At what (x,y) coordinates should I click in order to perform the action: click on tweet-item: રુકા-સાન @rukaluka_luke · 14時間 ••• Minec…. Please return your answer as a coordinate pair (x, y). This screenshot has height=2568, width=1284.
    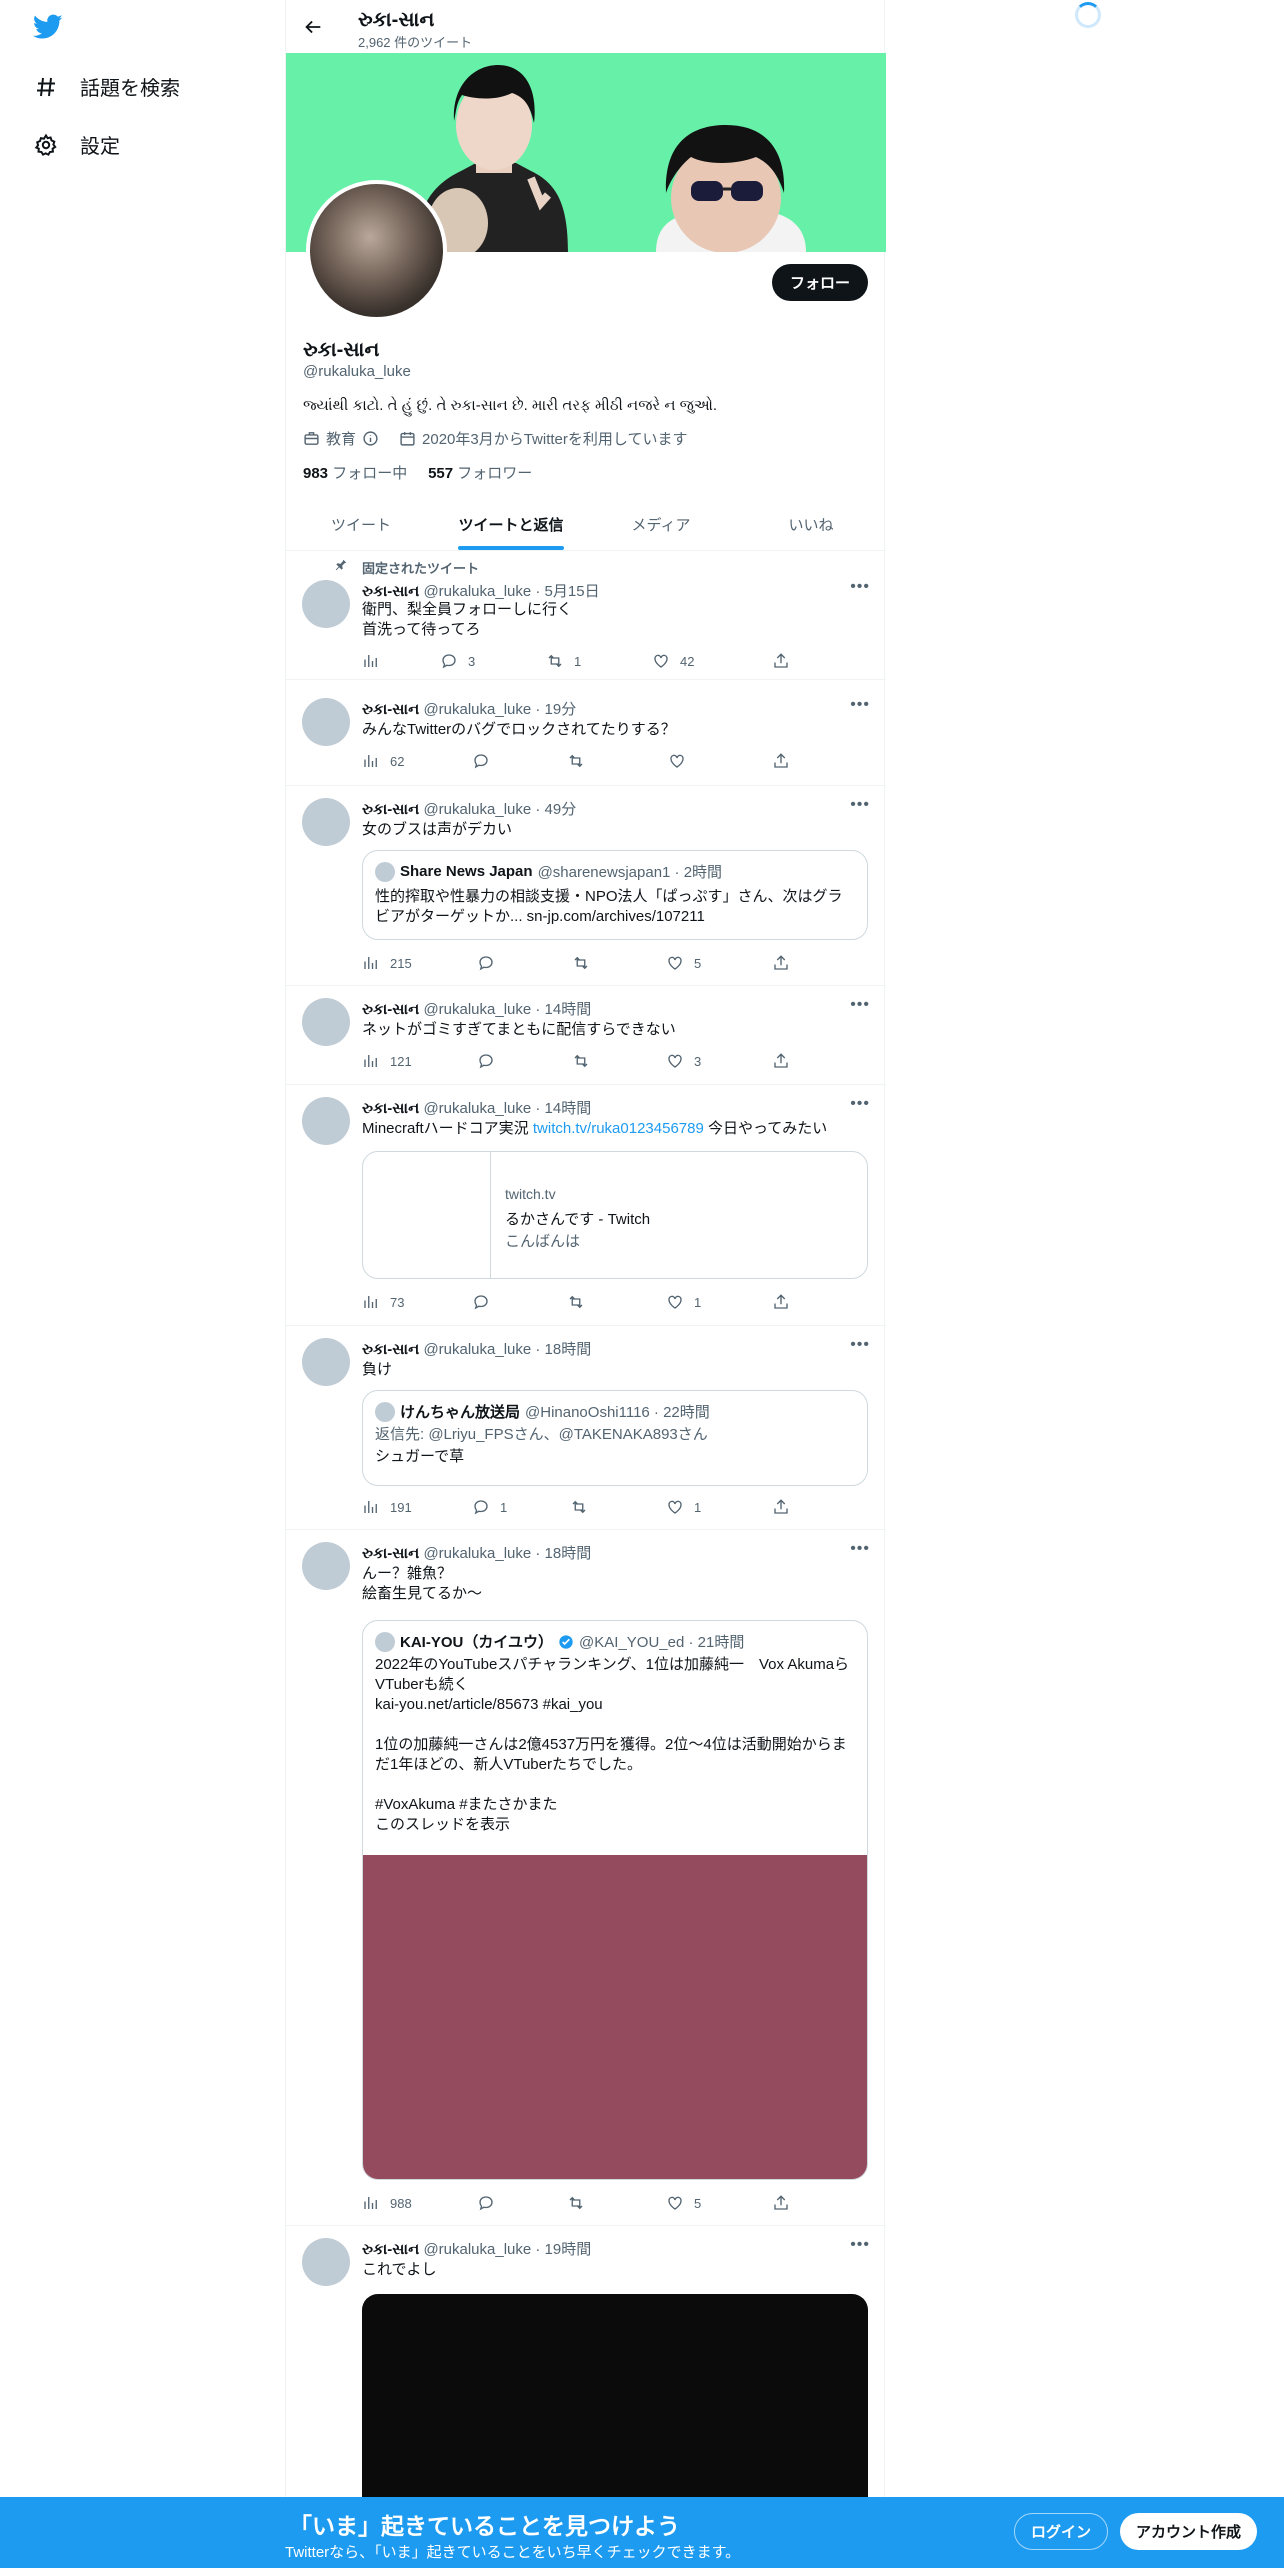
    Looking at the image, I should click on (586, 1205).